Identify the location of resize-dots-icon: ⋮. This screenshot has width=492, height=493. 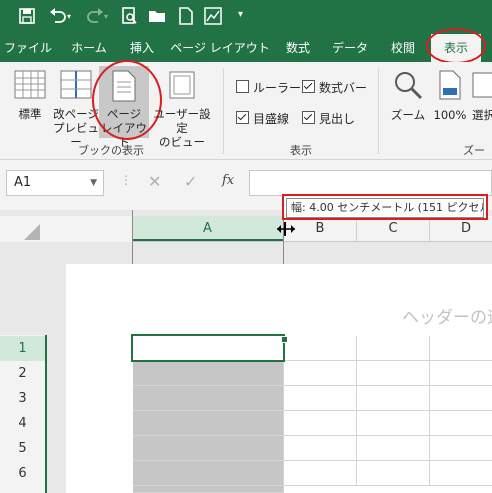
(126, 180).